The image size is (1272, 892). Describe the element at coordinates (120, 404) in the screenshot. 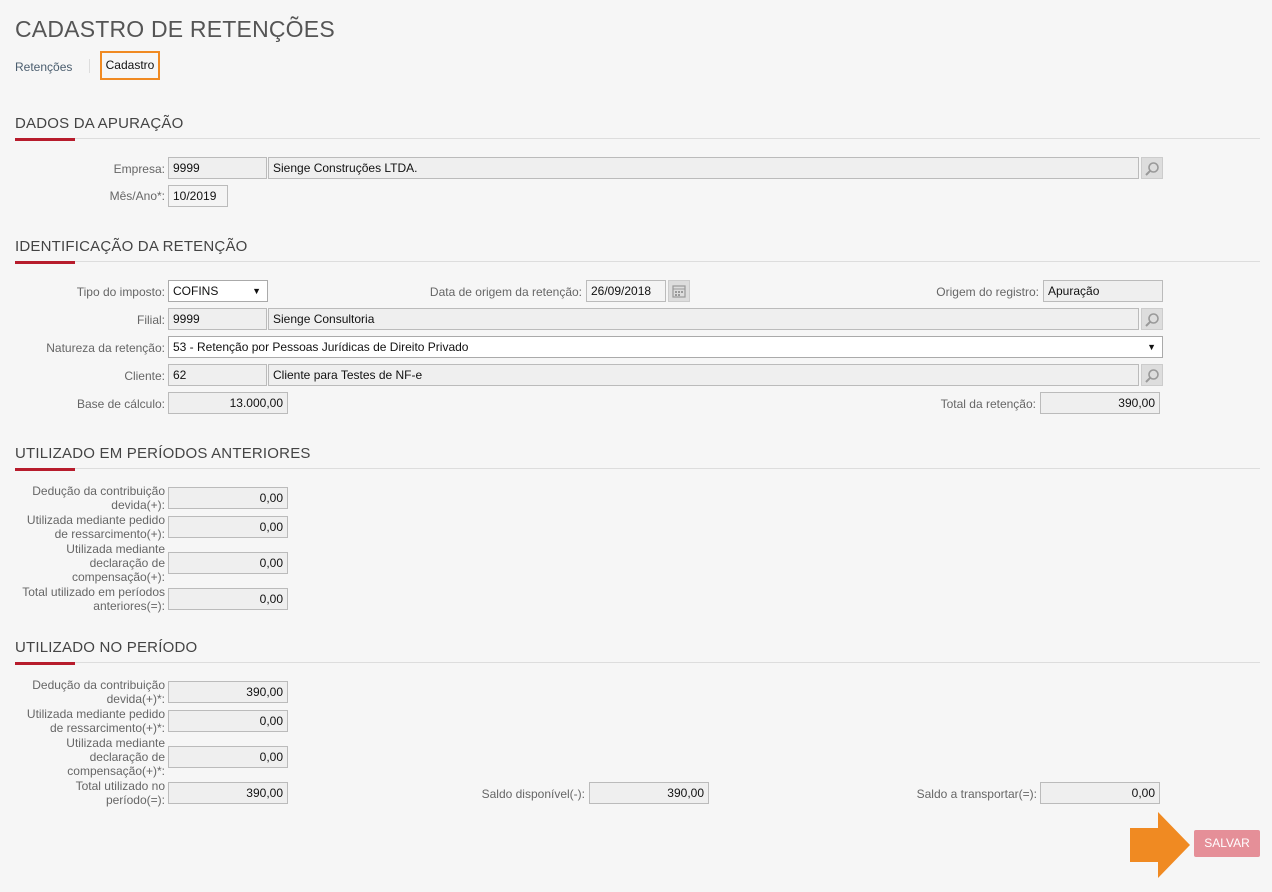

I see `base-calculo-label: Base de cálculo:` at that location.